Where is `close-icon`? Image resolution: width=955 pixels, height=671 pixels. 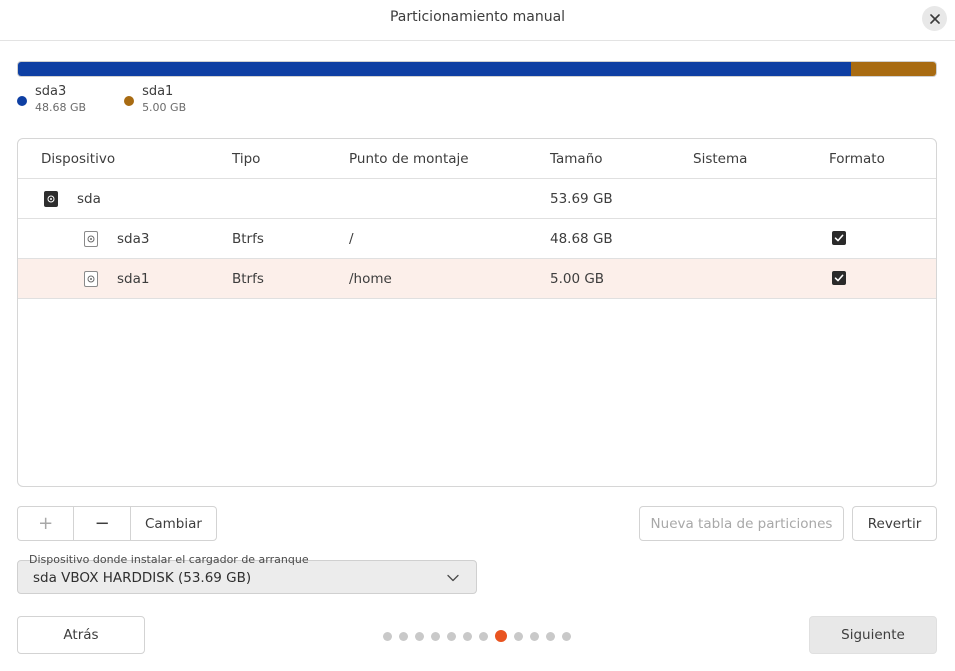
close-icon is located at coordinates (934, 18).